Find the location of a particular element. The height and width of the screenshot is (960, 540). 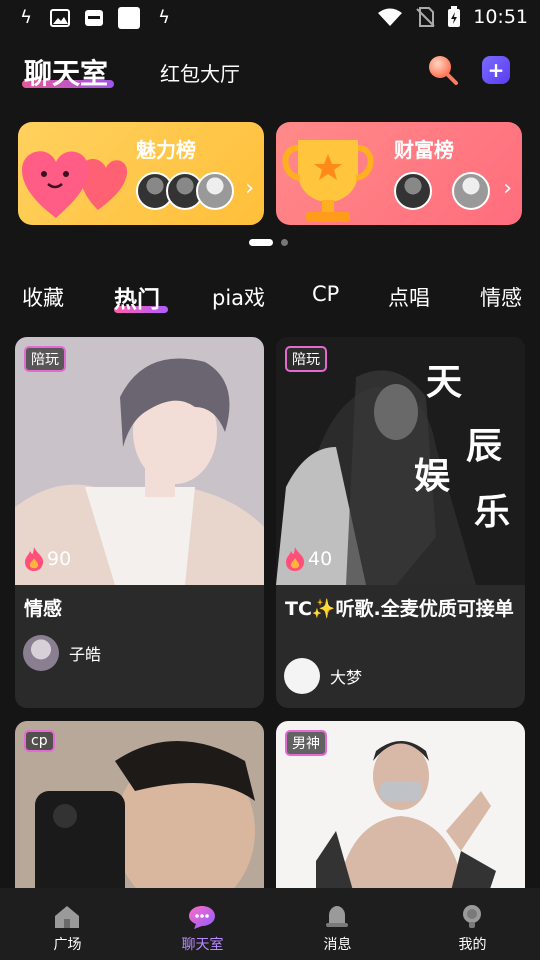

wealth-ranking-banner: 财富榜 › is located at coordinates (399, 173).